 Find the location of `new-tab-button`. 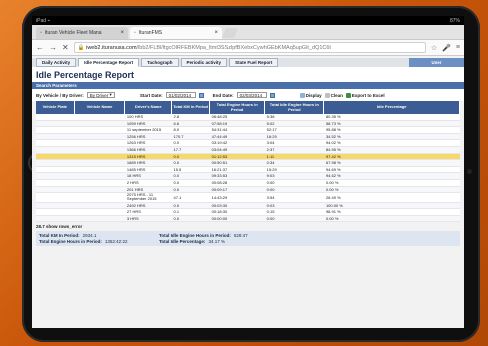

new-tab-button is located at coordinates (230, 33).